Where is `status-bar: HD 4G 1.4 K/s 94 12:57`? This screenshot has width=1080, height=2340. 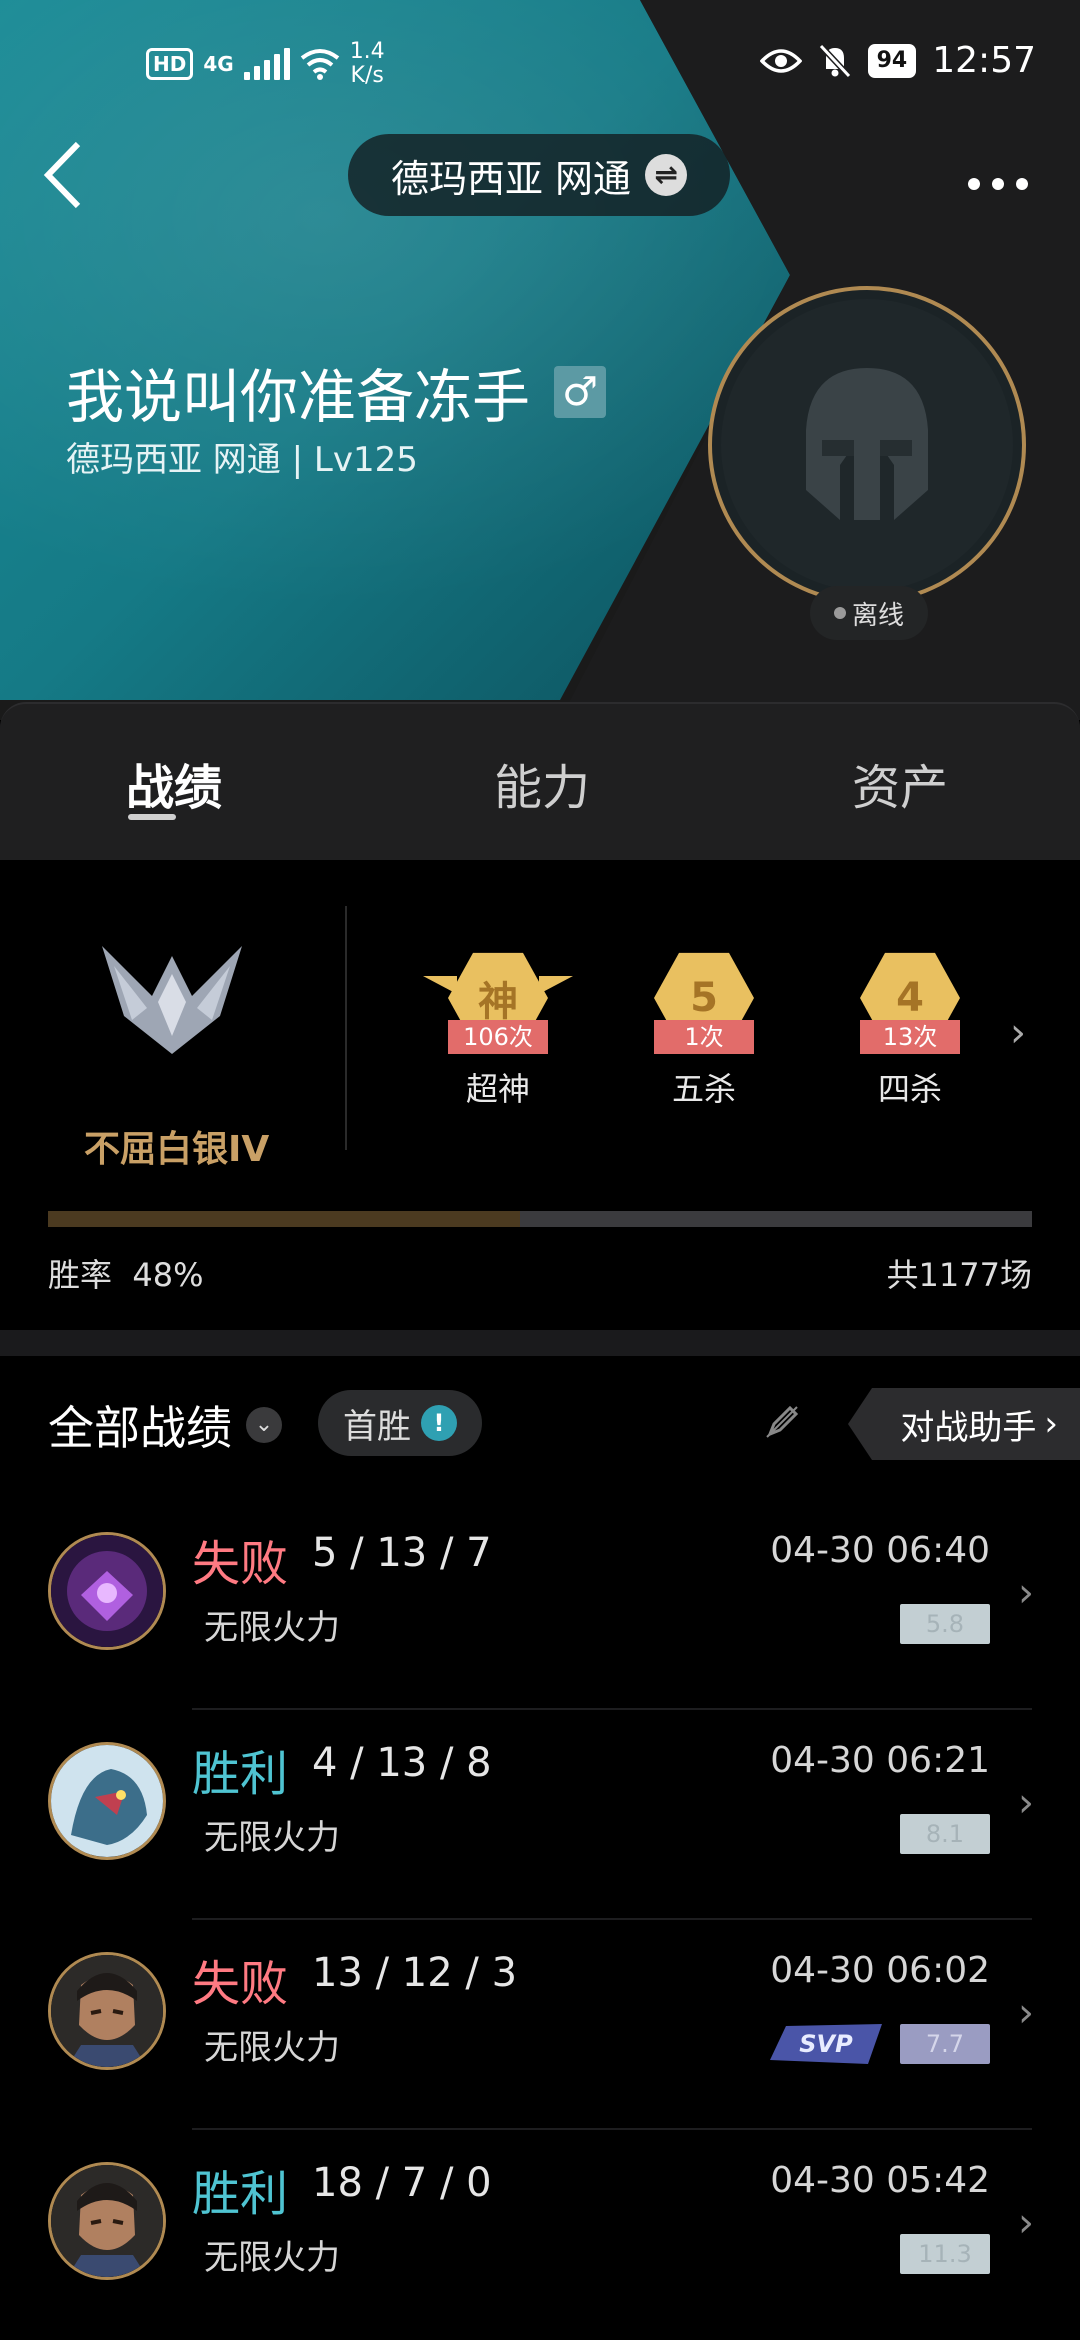
status-bar: HD 4G 1.4 K/s 94 12:57 is located at coordinates (540, 65).